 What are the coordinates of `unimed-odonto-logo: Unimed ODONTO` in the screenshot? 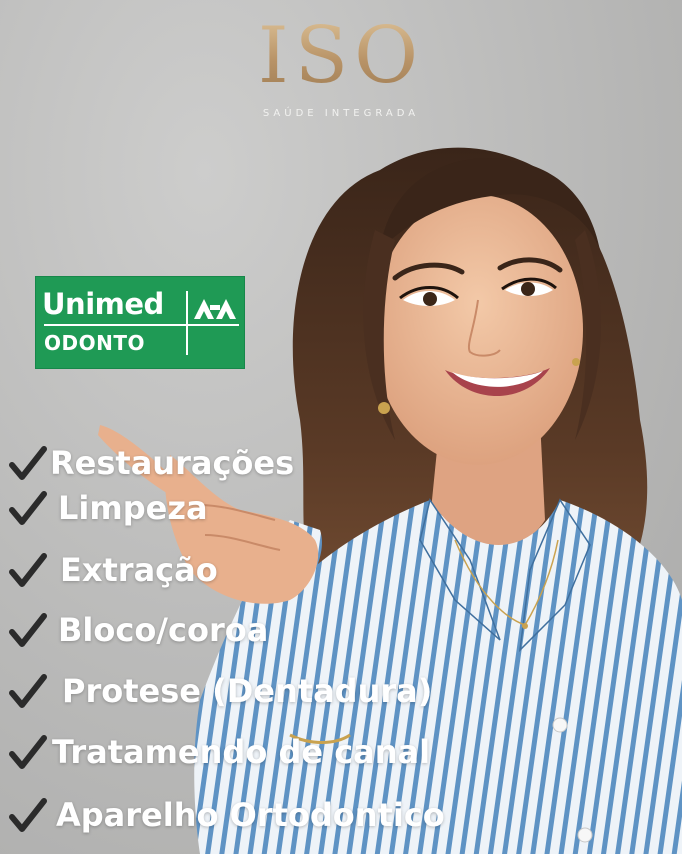 It's located at (140, 322).